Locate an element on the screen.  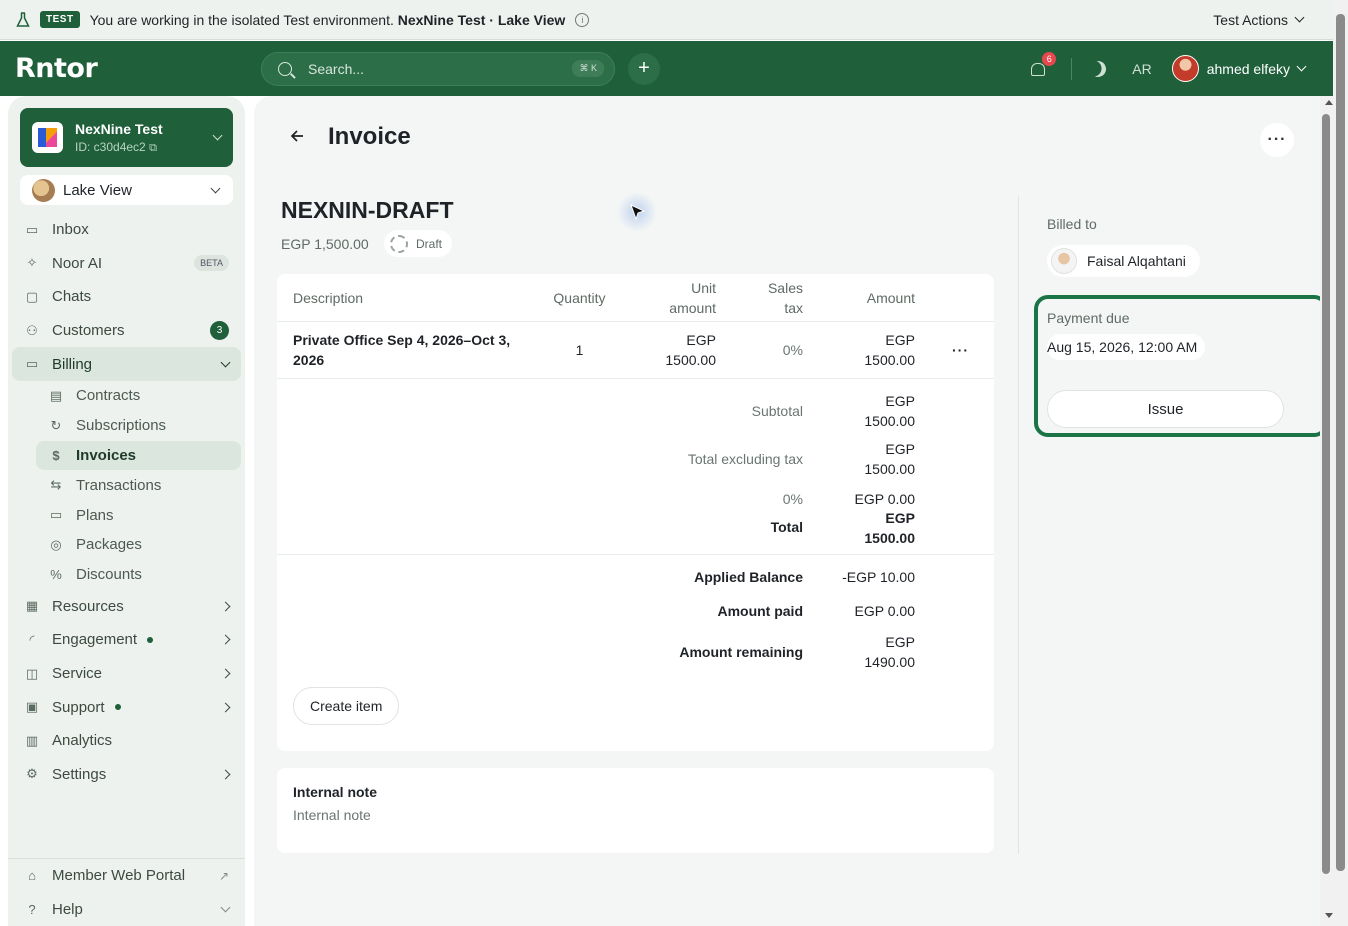
notification-count: 6 is located at coordinates (1049, 58).